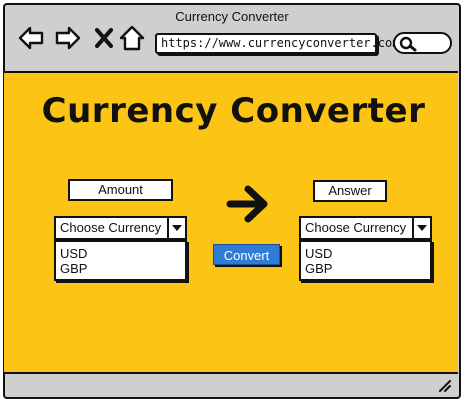 Image resolution: width=467 pixels, height=405 pixels. I want to click on answer-label: Answer, so click(350, 191).